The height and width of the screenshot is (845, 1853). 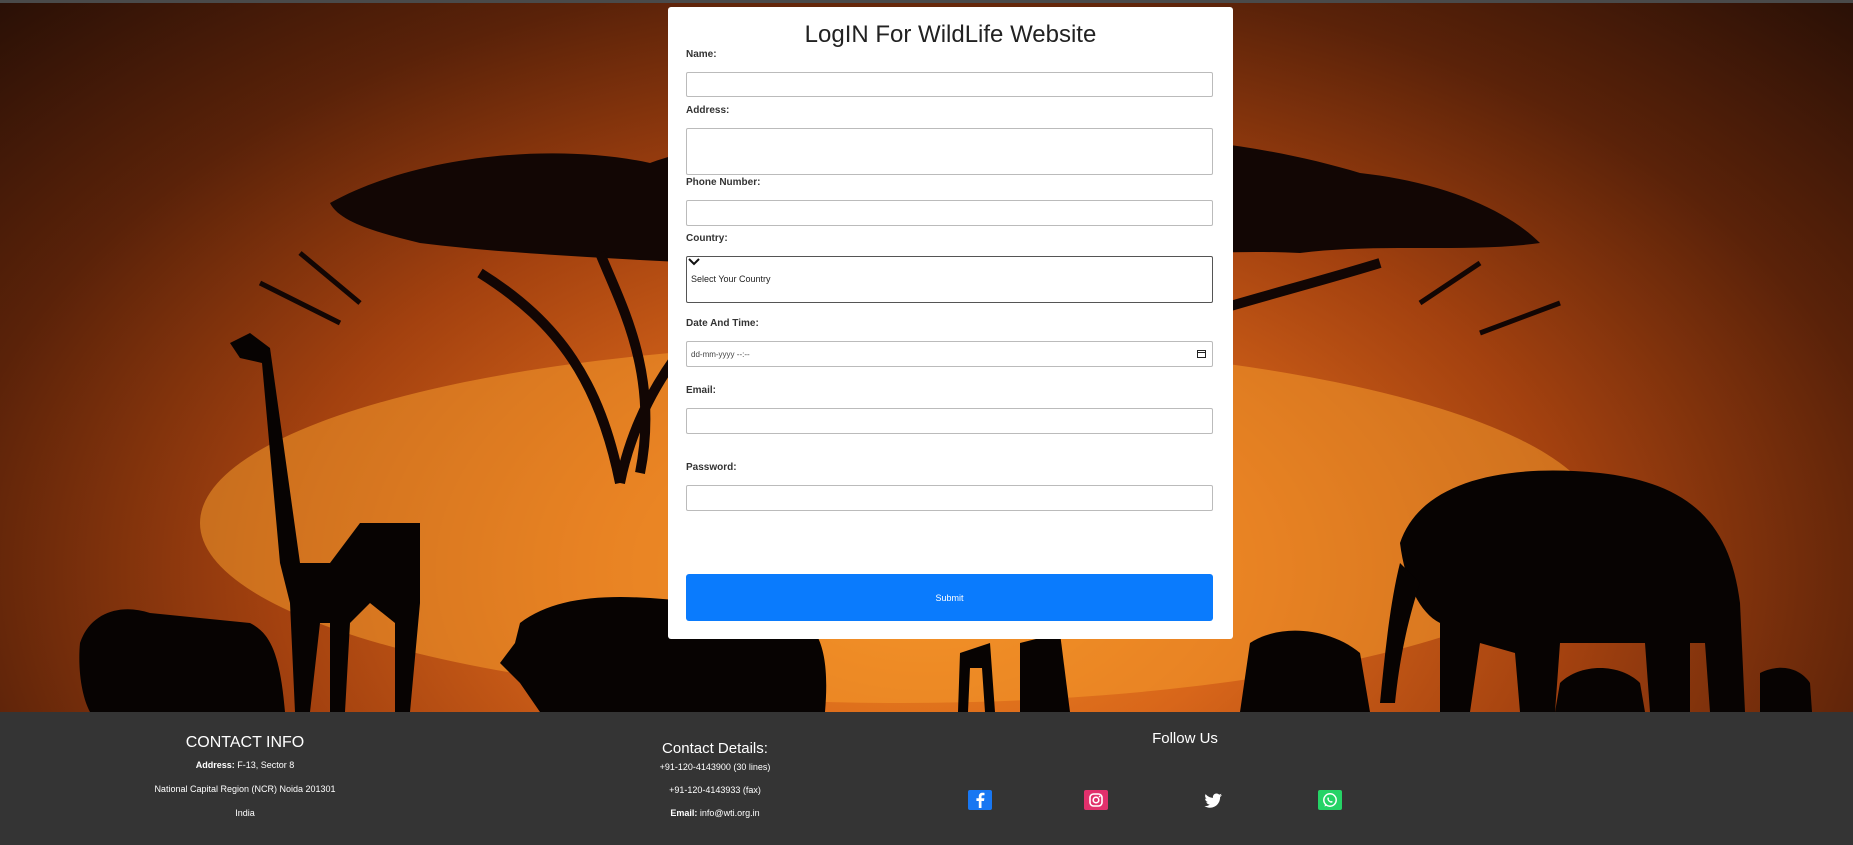 What do you see at coordinates (950, 34) in the screenshot?
I see `form-title: LogIN For WildLife Website` at bounding box center [950, 34].